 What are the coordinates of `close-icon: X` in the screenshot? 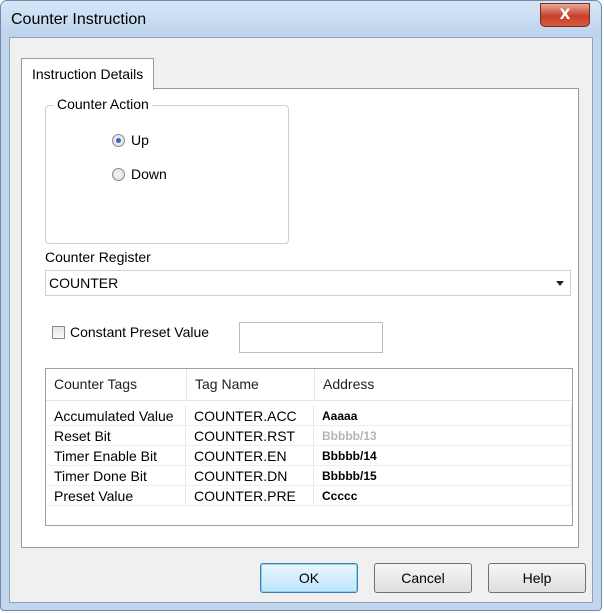 It's located at (565, 15).